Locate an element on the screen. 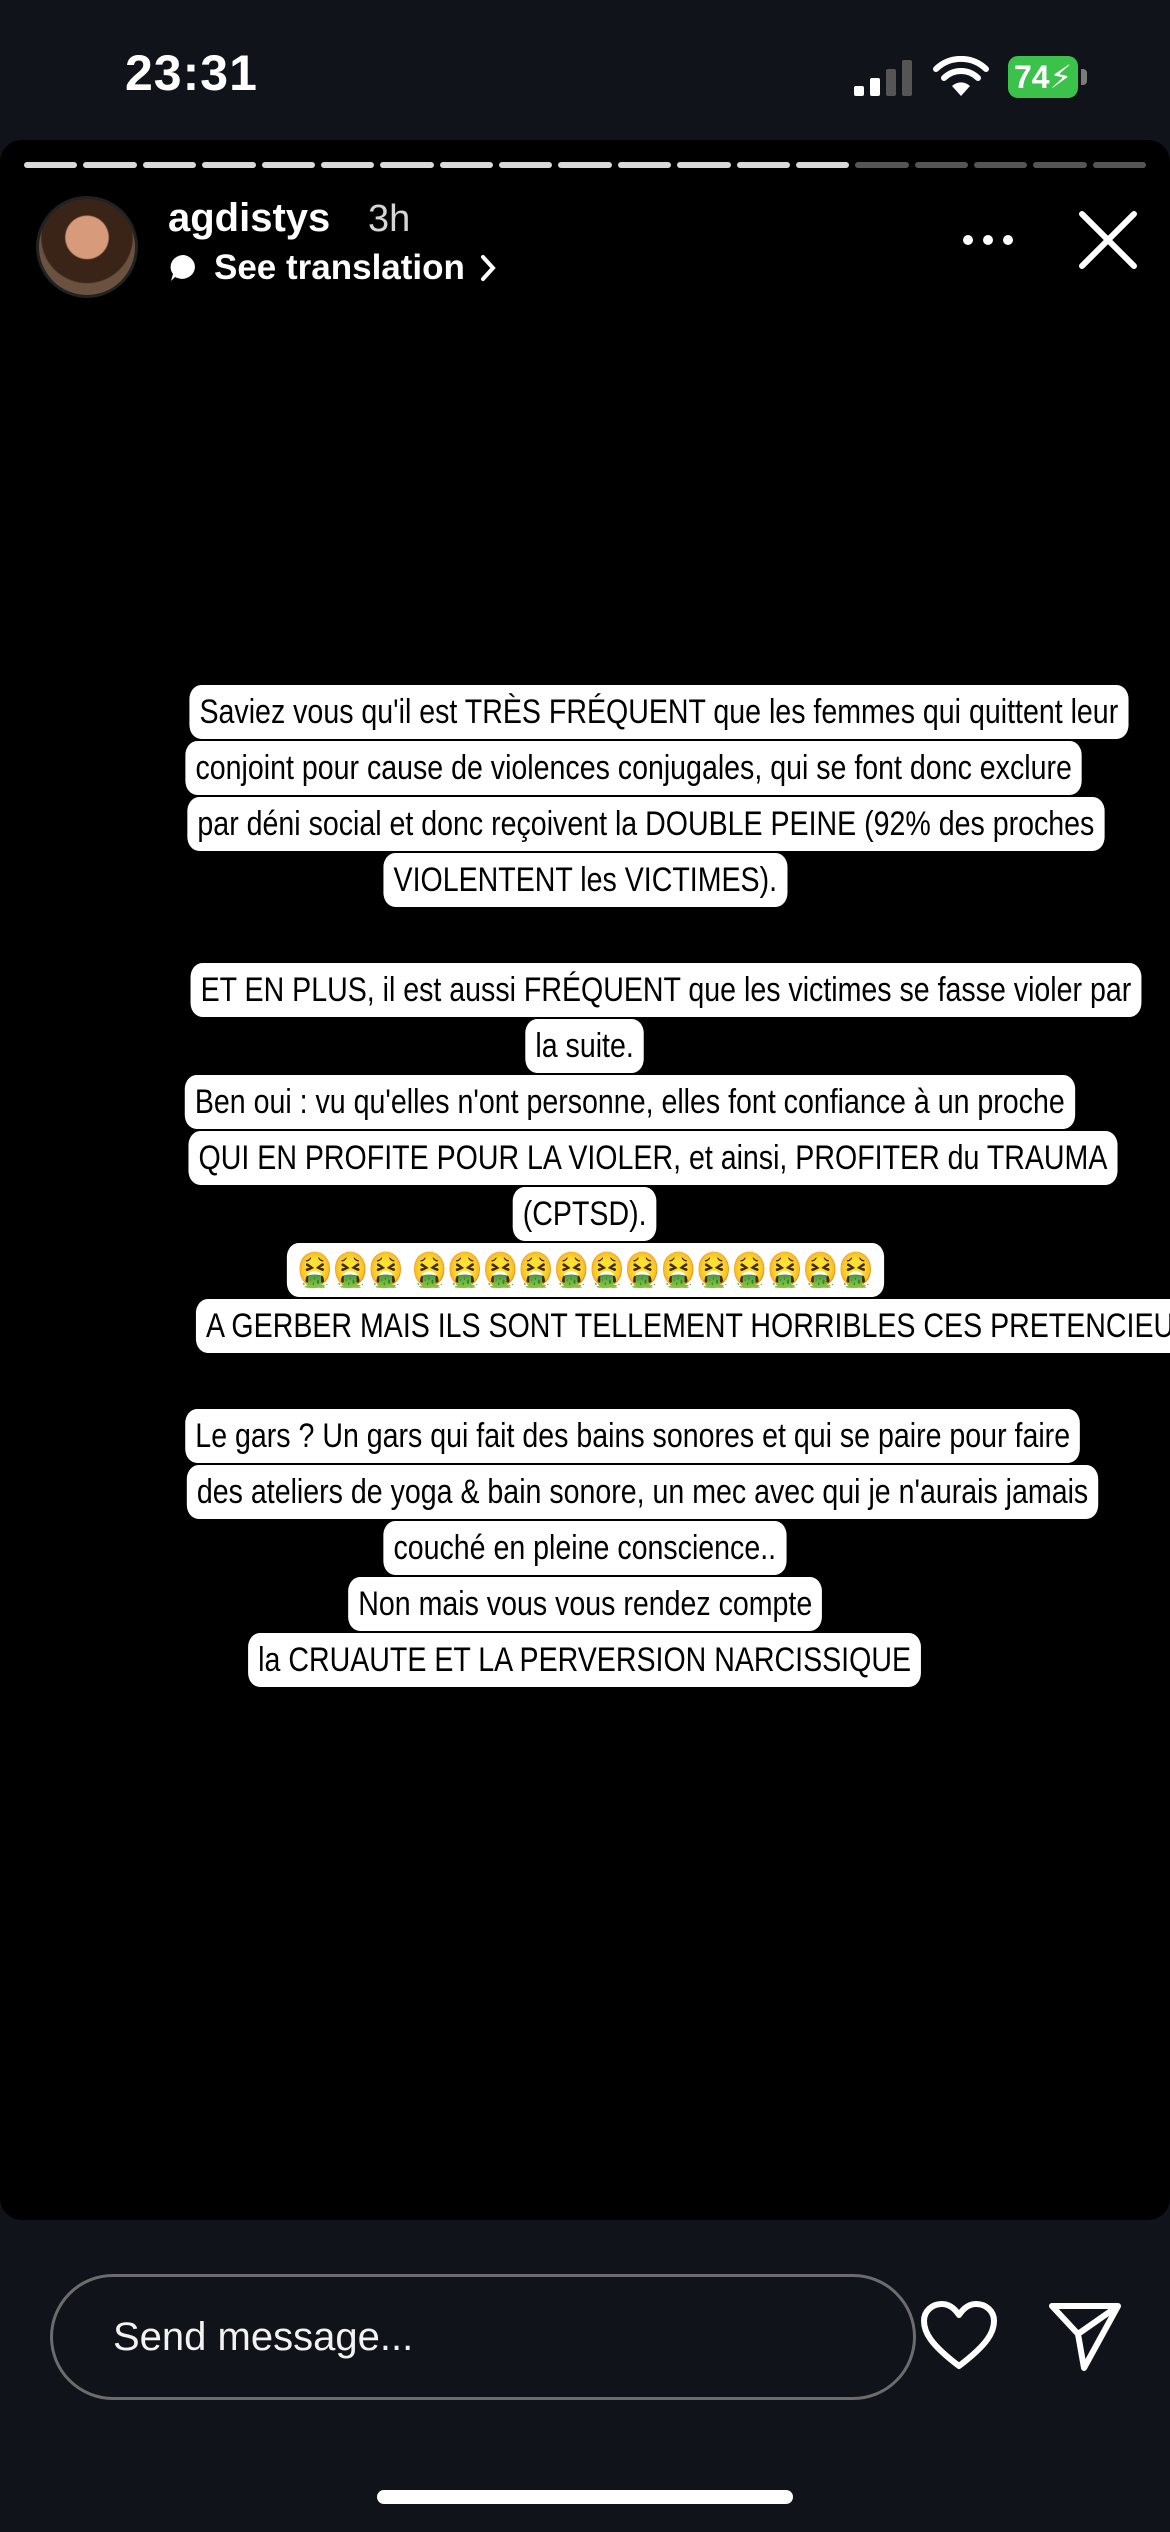  emoji-line: 🤮🤮🤮 🤮🤮🤮🤮🤮🤮🤮🤮🤮🤮🤮🤮🤮 is located at coordinates (585, 1270).